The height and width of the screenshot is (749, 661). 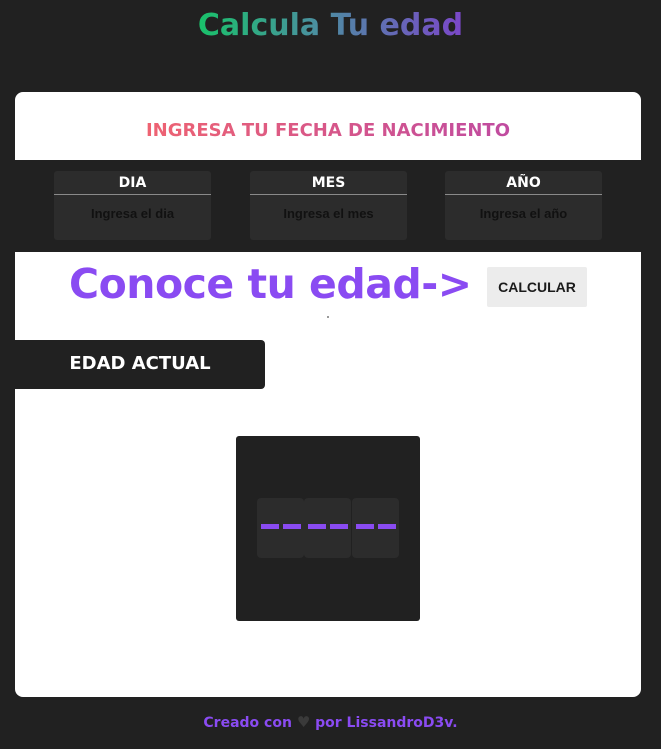 I want to click on current-age-tab: EDAD ACTUAL, so click(x=140, y=364).